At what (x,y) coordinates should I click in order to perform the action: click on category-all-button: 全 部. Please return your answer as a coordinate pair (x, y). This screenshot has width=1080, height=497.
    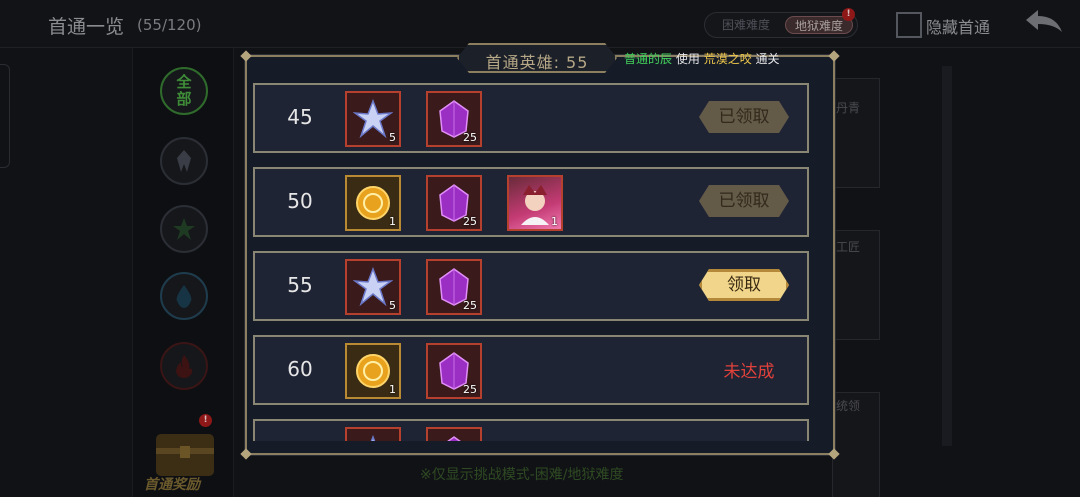
    Looking at the image, I should click on (184, 91).